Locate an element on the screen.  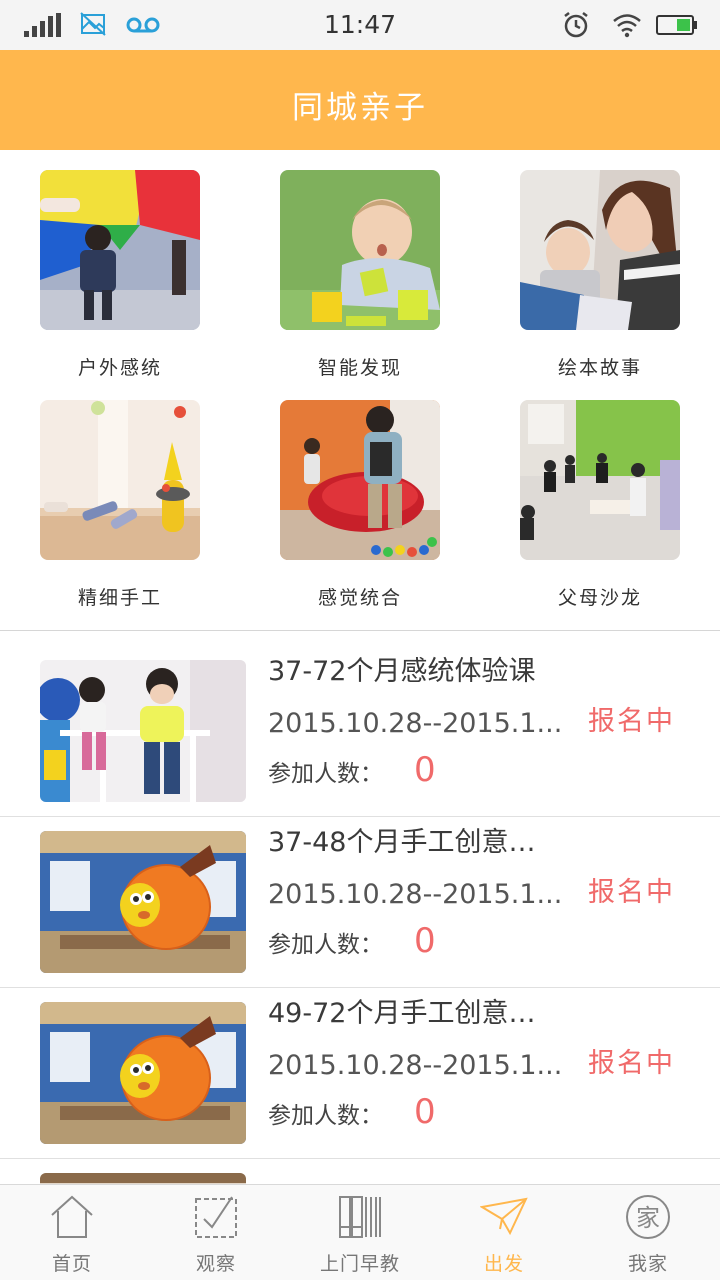
category-label: 精细手工 is located at coordinates (119, 598).